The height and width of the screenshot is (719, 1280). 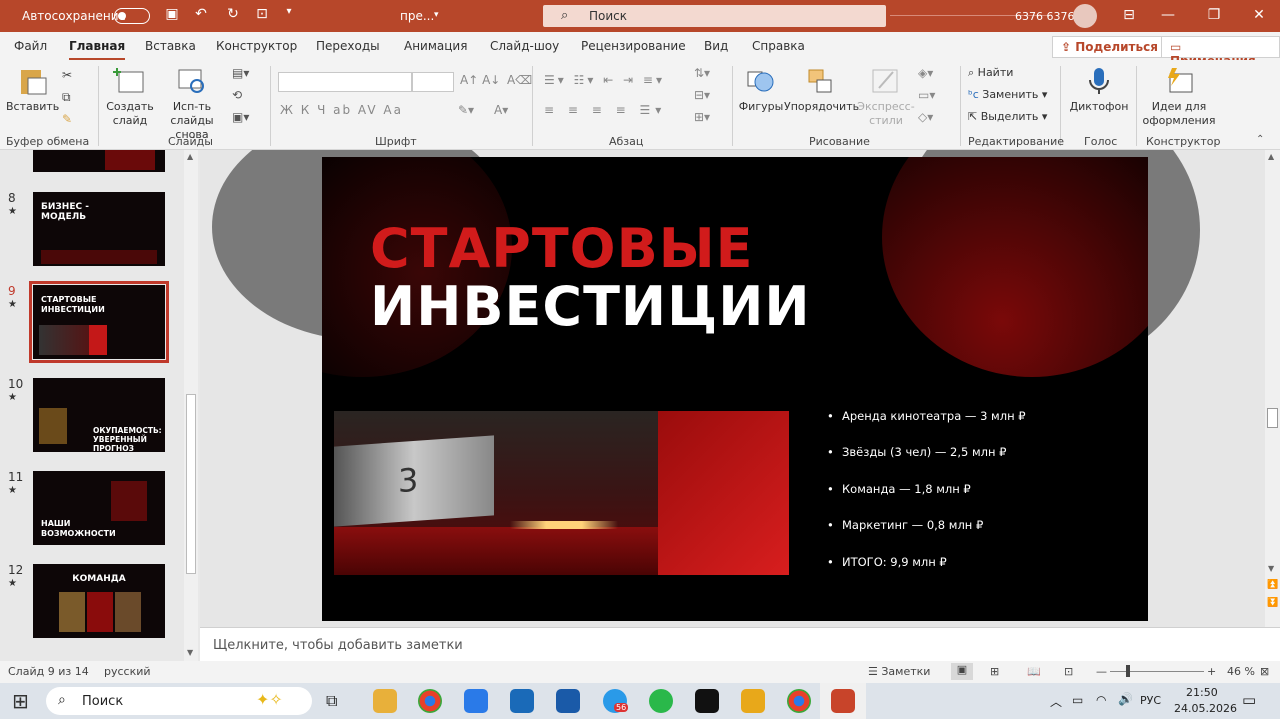 What do you see at coordinates (1220, 52) in the screenshot?
I see `comments-button: ▭ Примечания` at bounding box center [1220, 52].